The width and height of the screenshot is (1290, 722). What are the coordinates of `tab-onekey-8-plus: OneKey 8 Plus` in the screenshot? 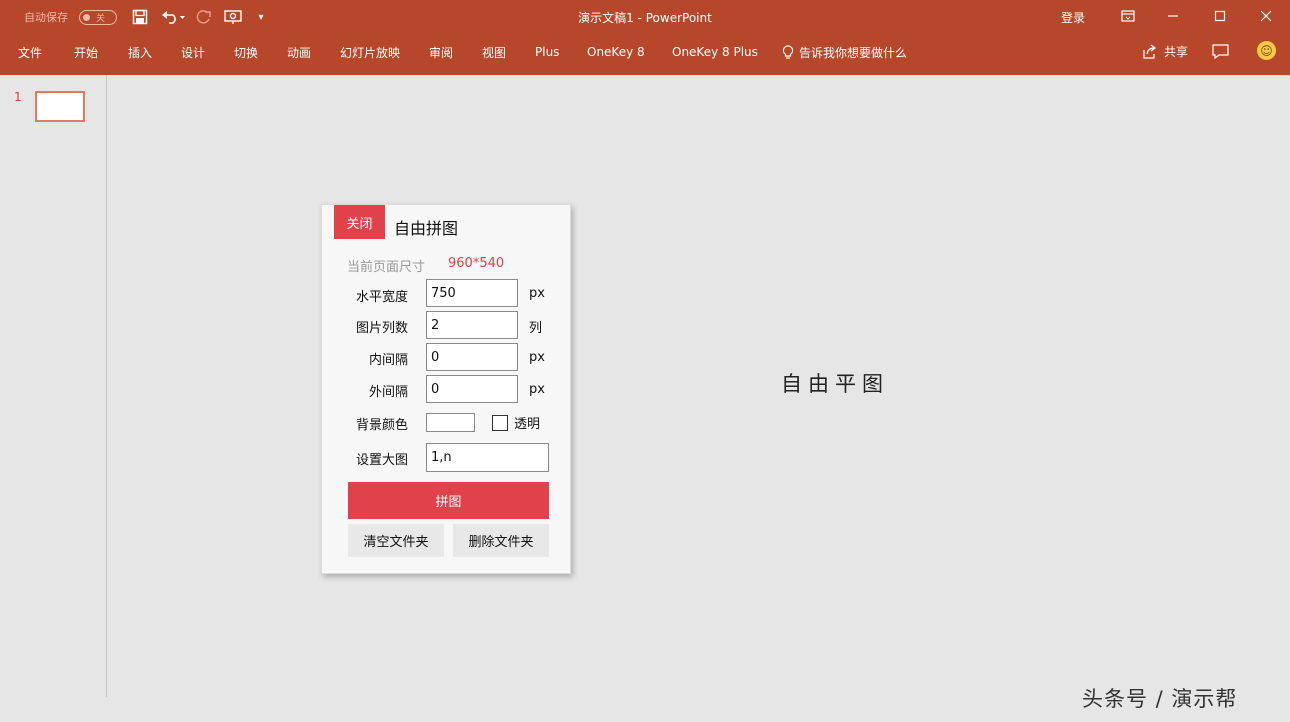 It's located at (715, 52).